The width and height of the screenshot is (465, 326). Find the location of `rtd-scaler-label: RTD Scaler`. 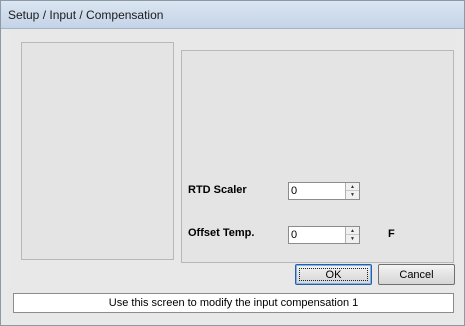

rtd-scaler-label: RTD Scaler is located at coordinates (217, 190).